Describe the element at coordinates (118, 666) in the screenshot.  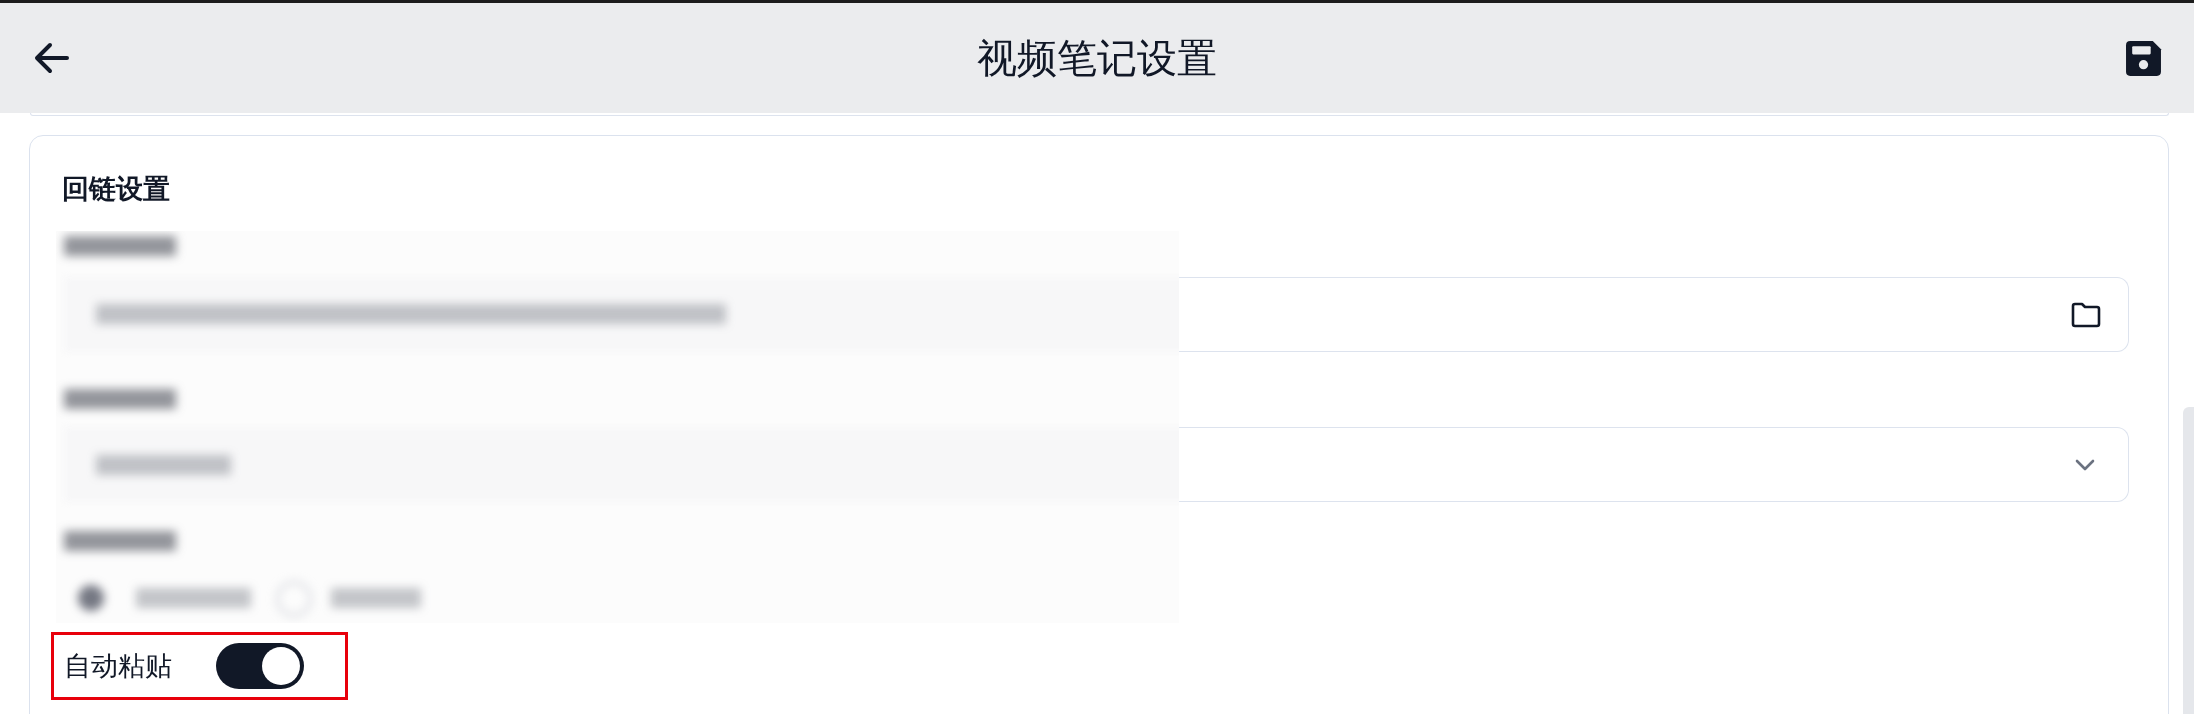
I see `auto-paste-label: 自动粘贴` at that location.